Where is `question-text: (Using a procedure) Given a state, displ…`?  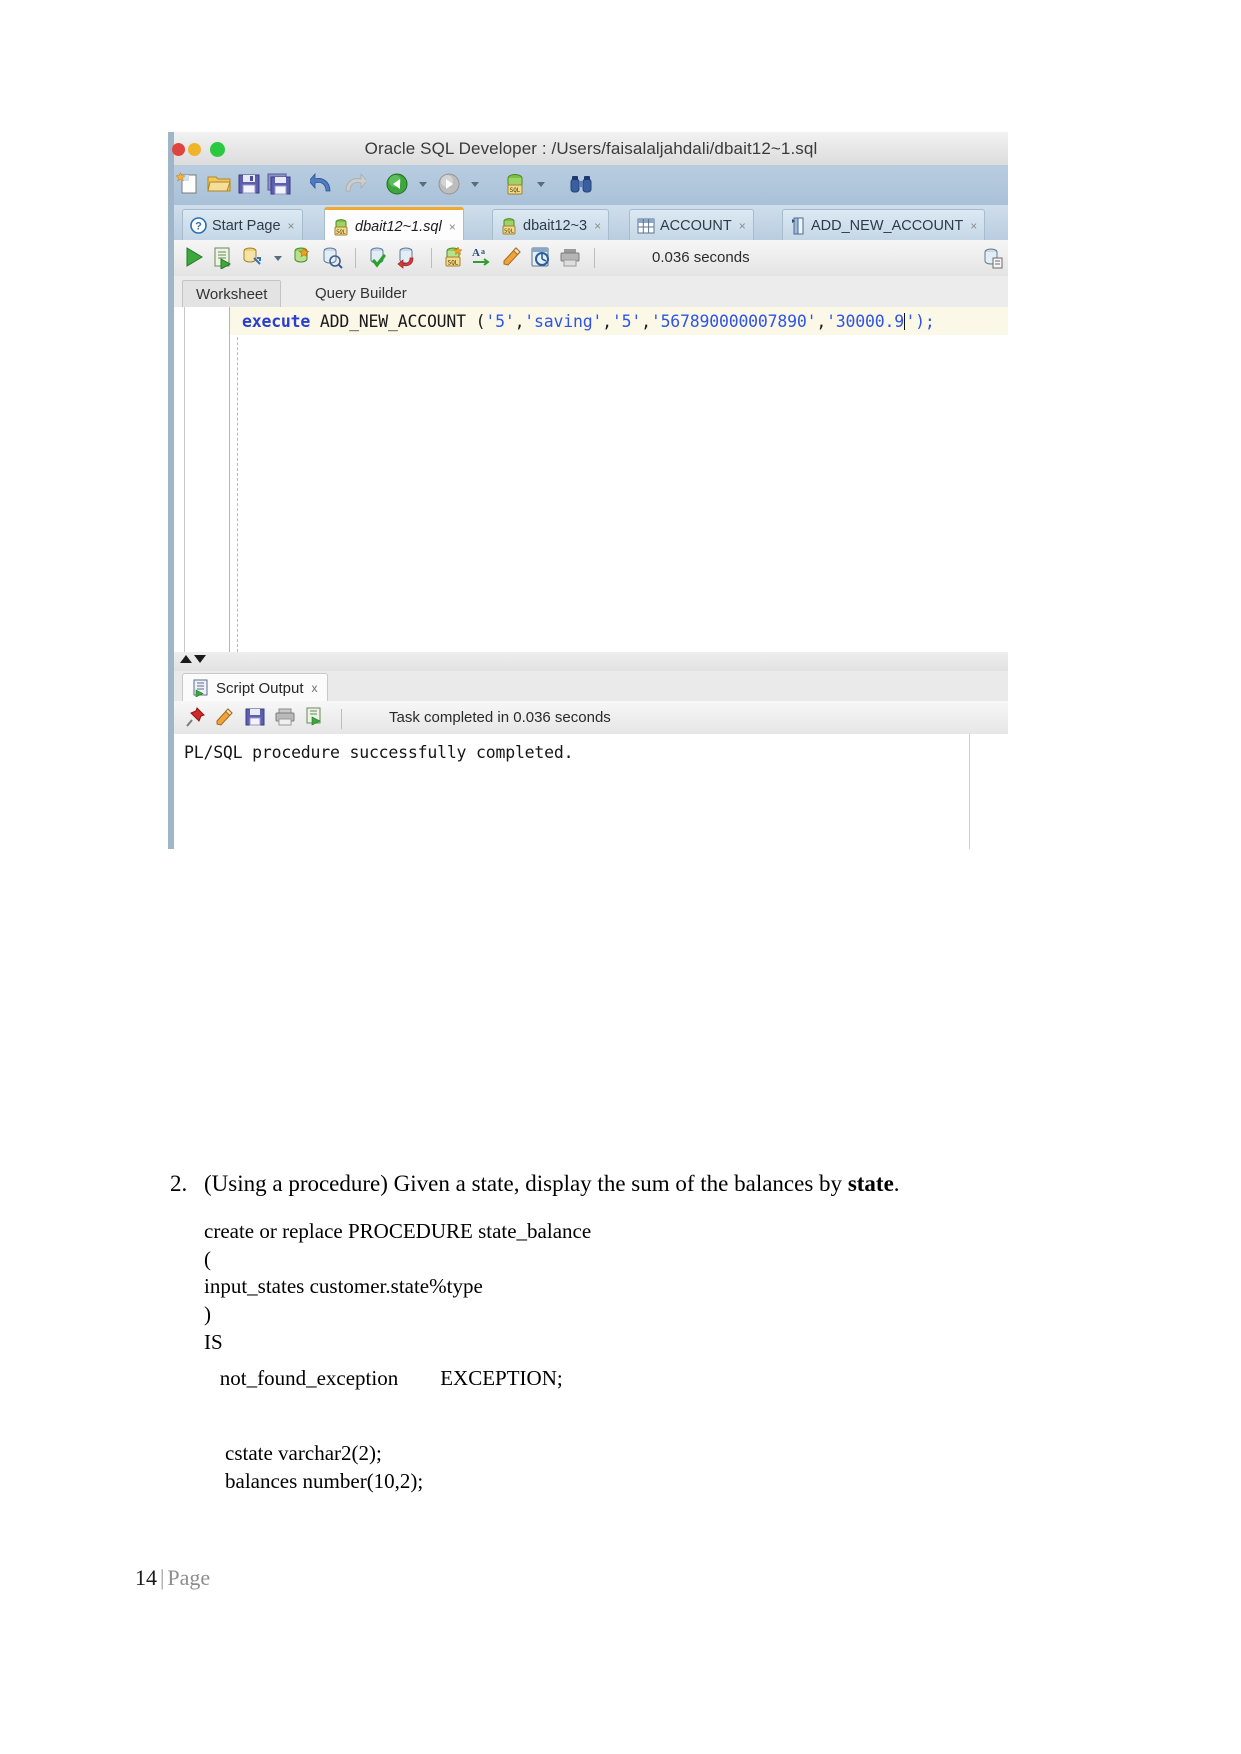
question-text: (Using a procedure) Given a state, displ… is located at coordinates (627, 1183).